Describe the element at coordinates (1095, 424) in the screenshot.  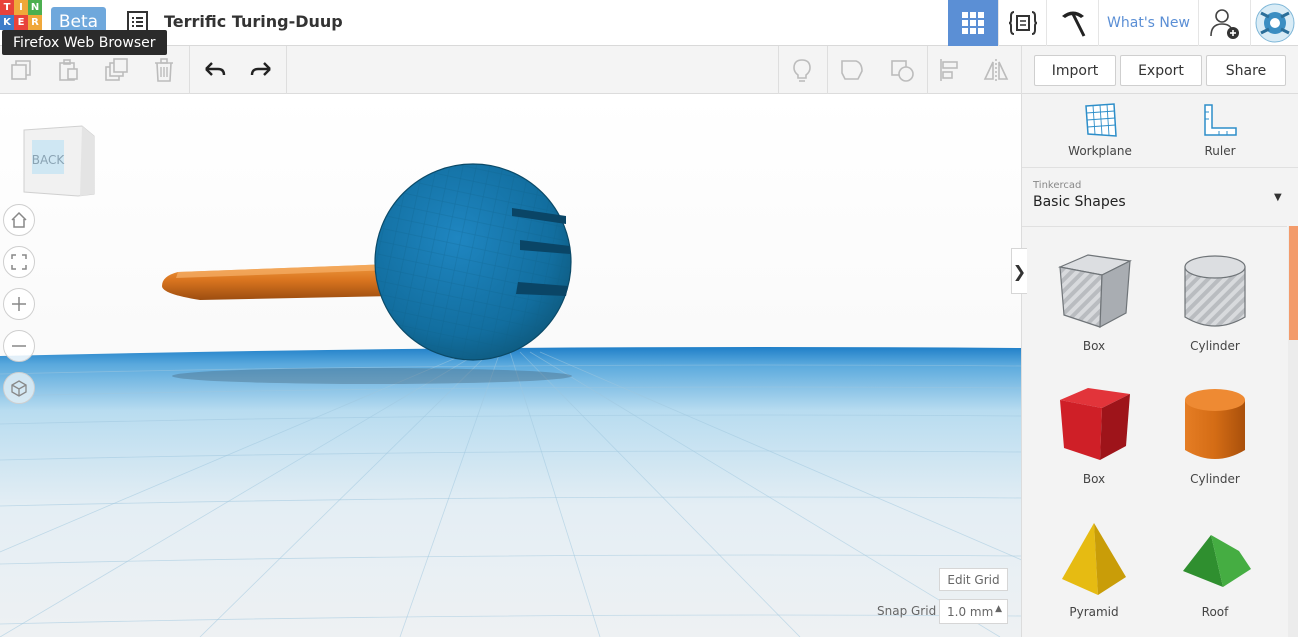
I see `box-icon` at that location.